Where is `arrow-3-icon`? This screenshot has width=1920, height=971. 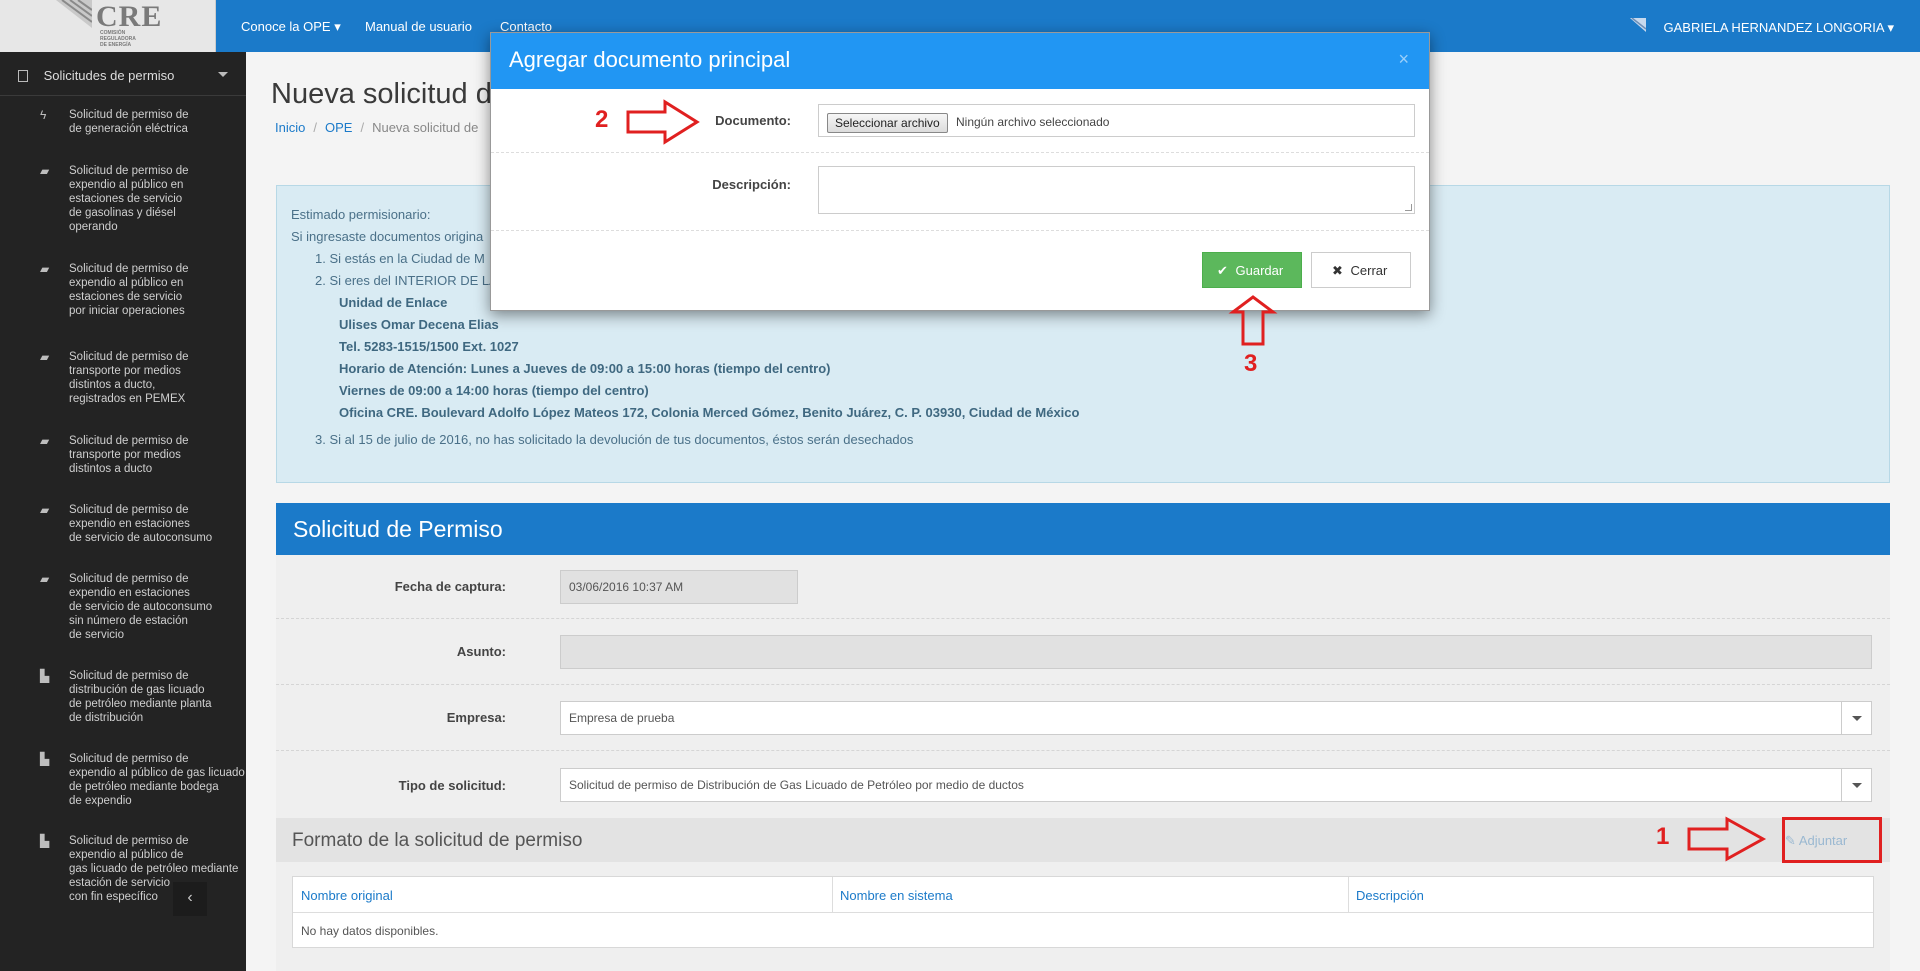 arrow-3-icon is located at coordinates (1253, 320).